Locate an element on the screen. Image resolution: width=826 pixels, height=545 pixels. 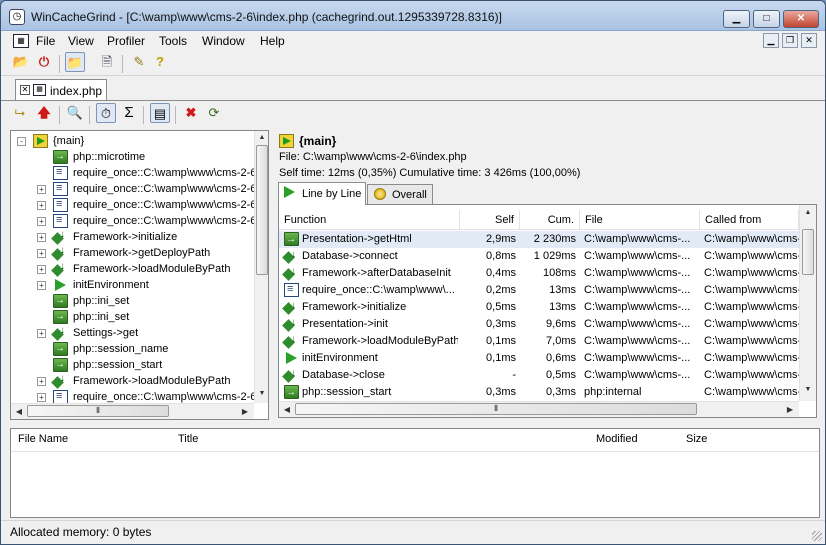
column-file: File is located at coordinates (640, 220).